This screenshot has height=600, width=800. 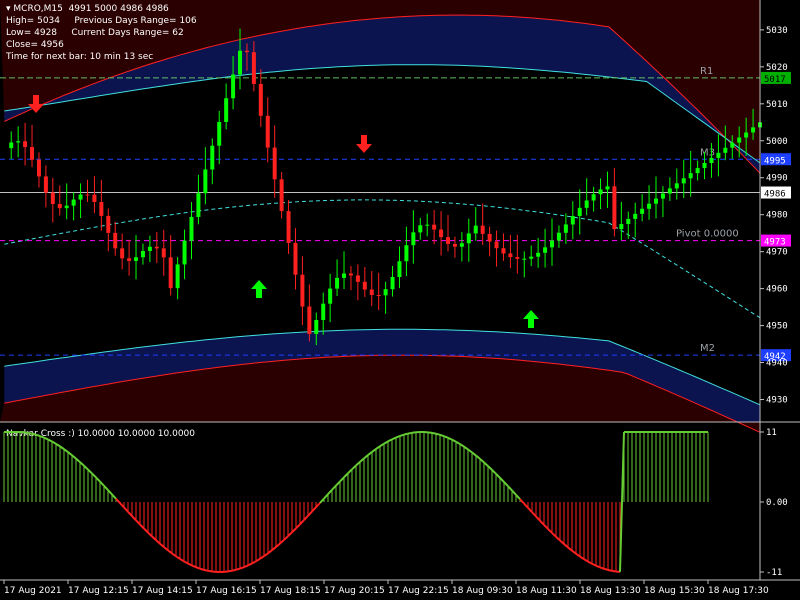 What do you see at coordinates (777, 31) in the screenshot?
I see `y-tick-label: 5030` at bounding box center [777, 31].